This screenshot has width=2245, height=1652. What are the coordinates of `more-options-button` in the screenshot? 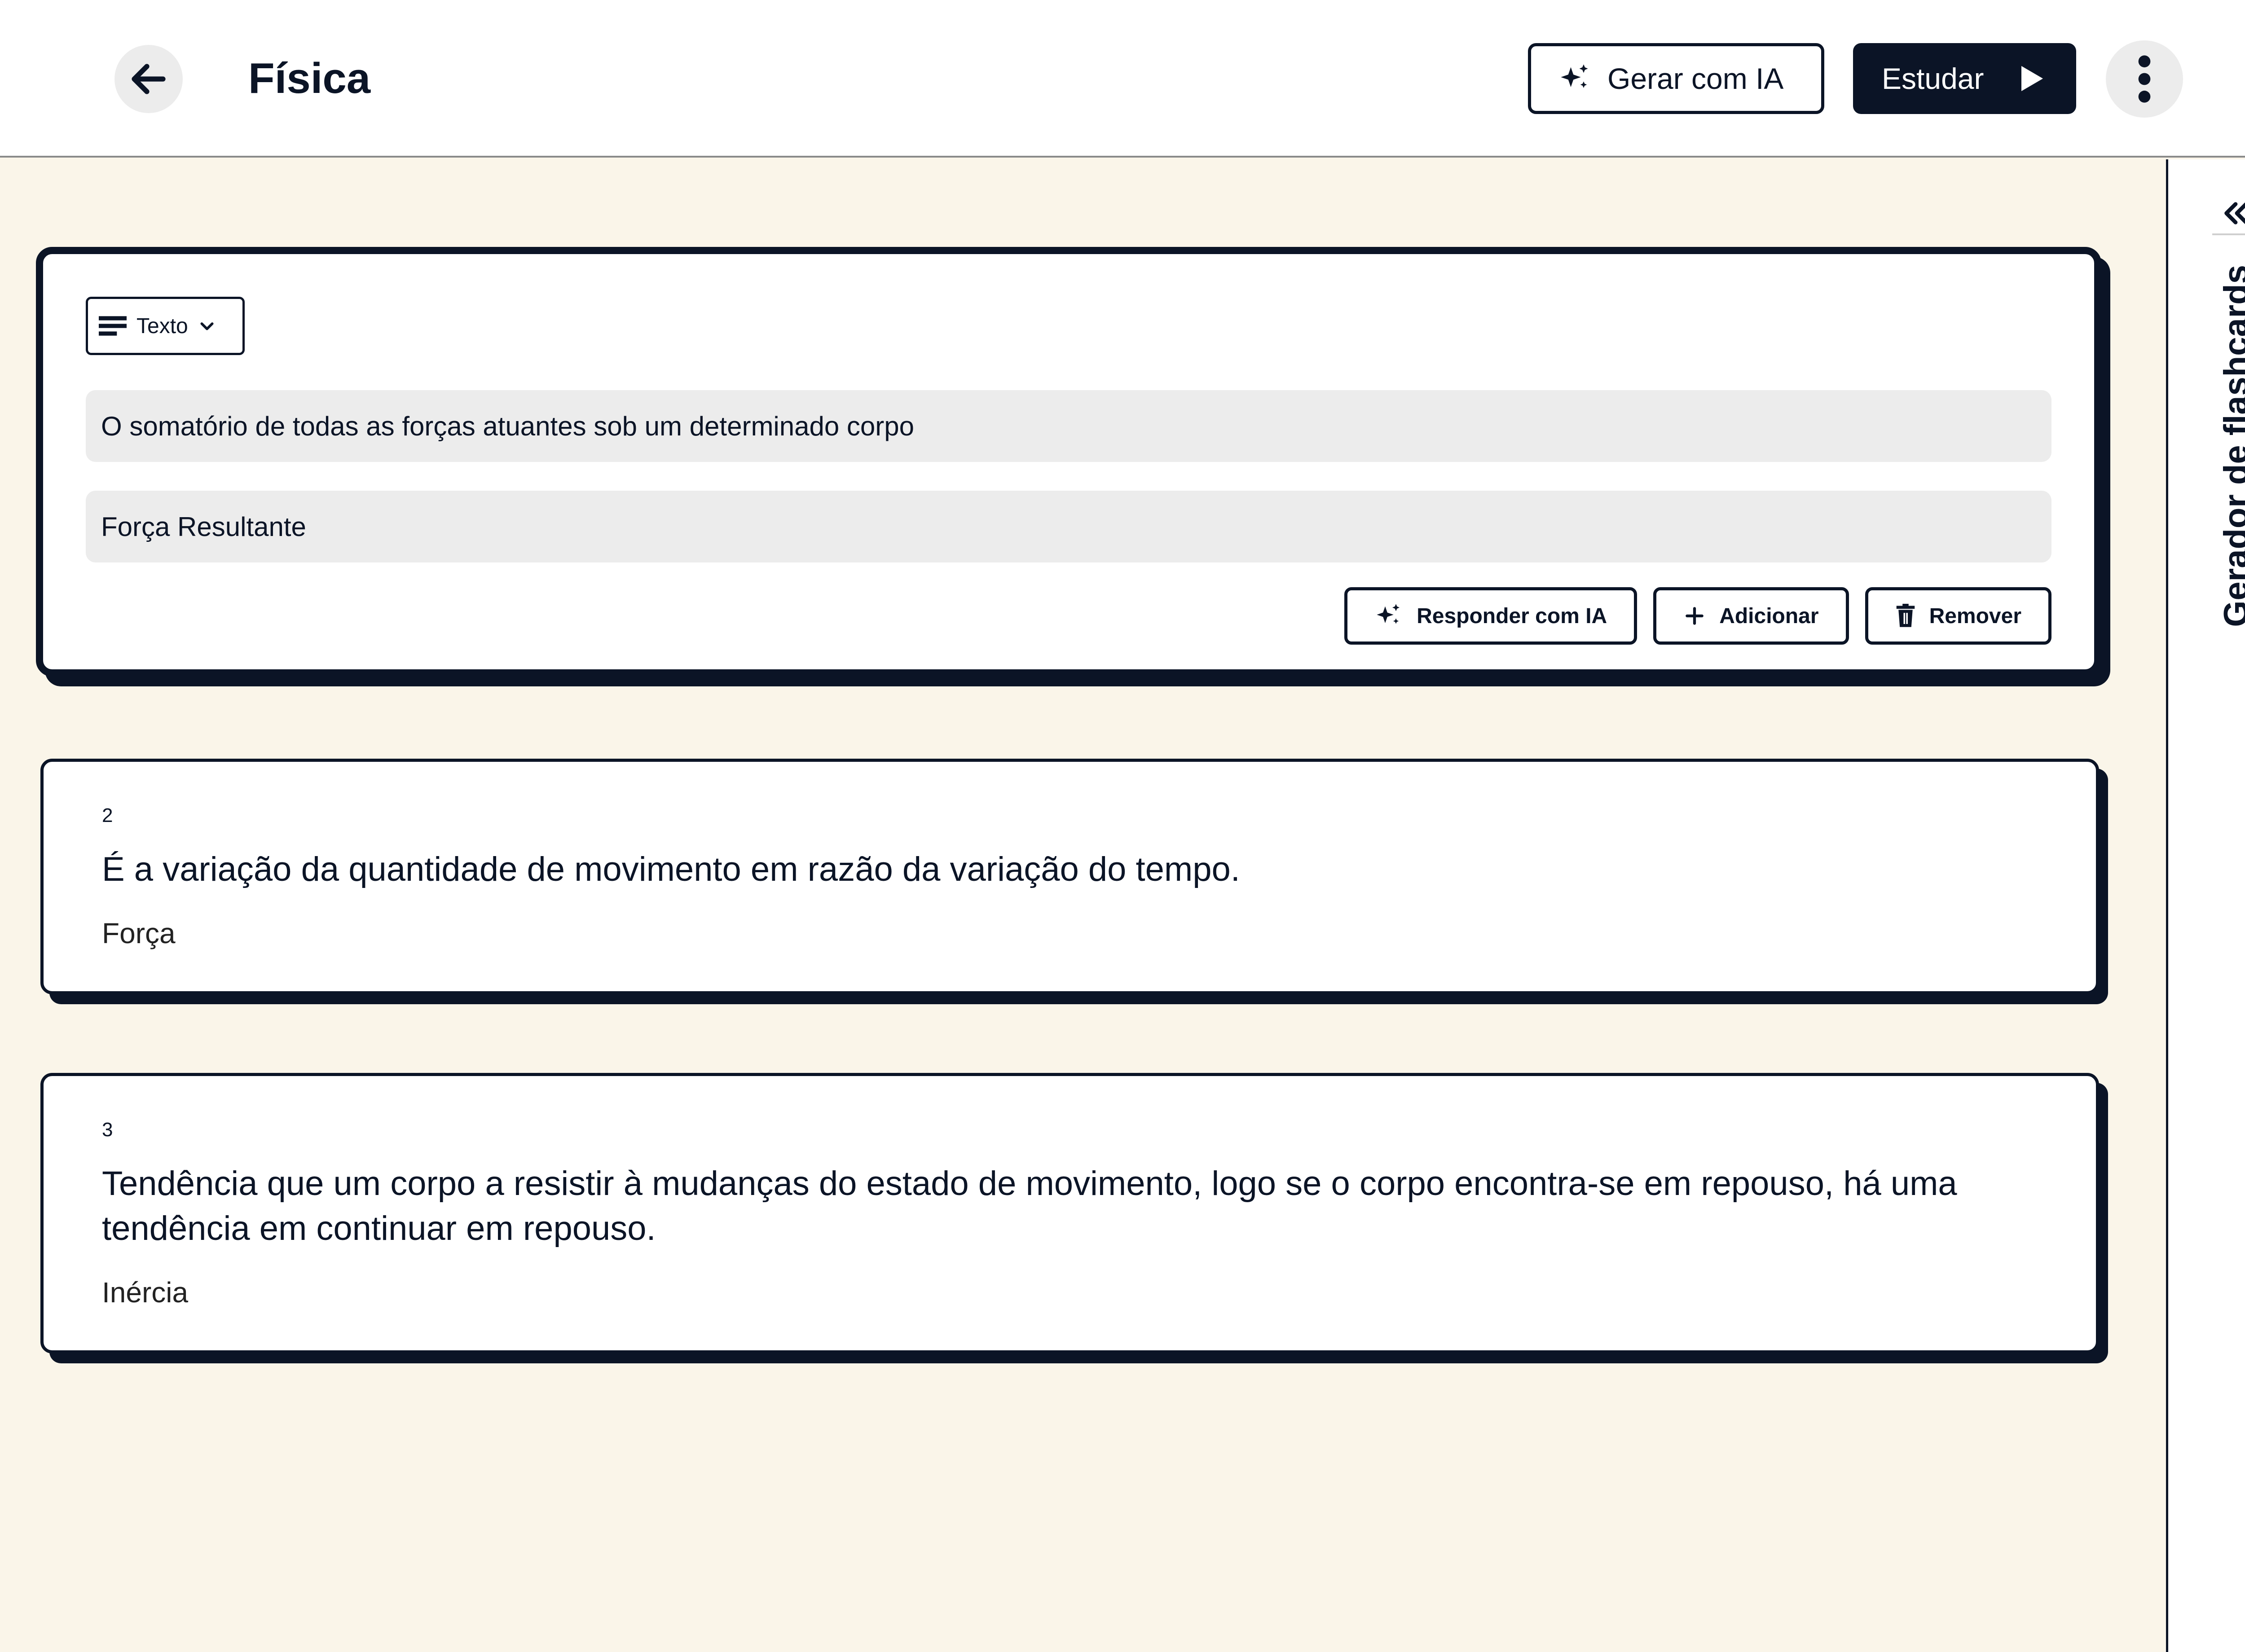 It's located at (2144, 79).